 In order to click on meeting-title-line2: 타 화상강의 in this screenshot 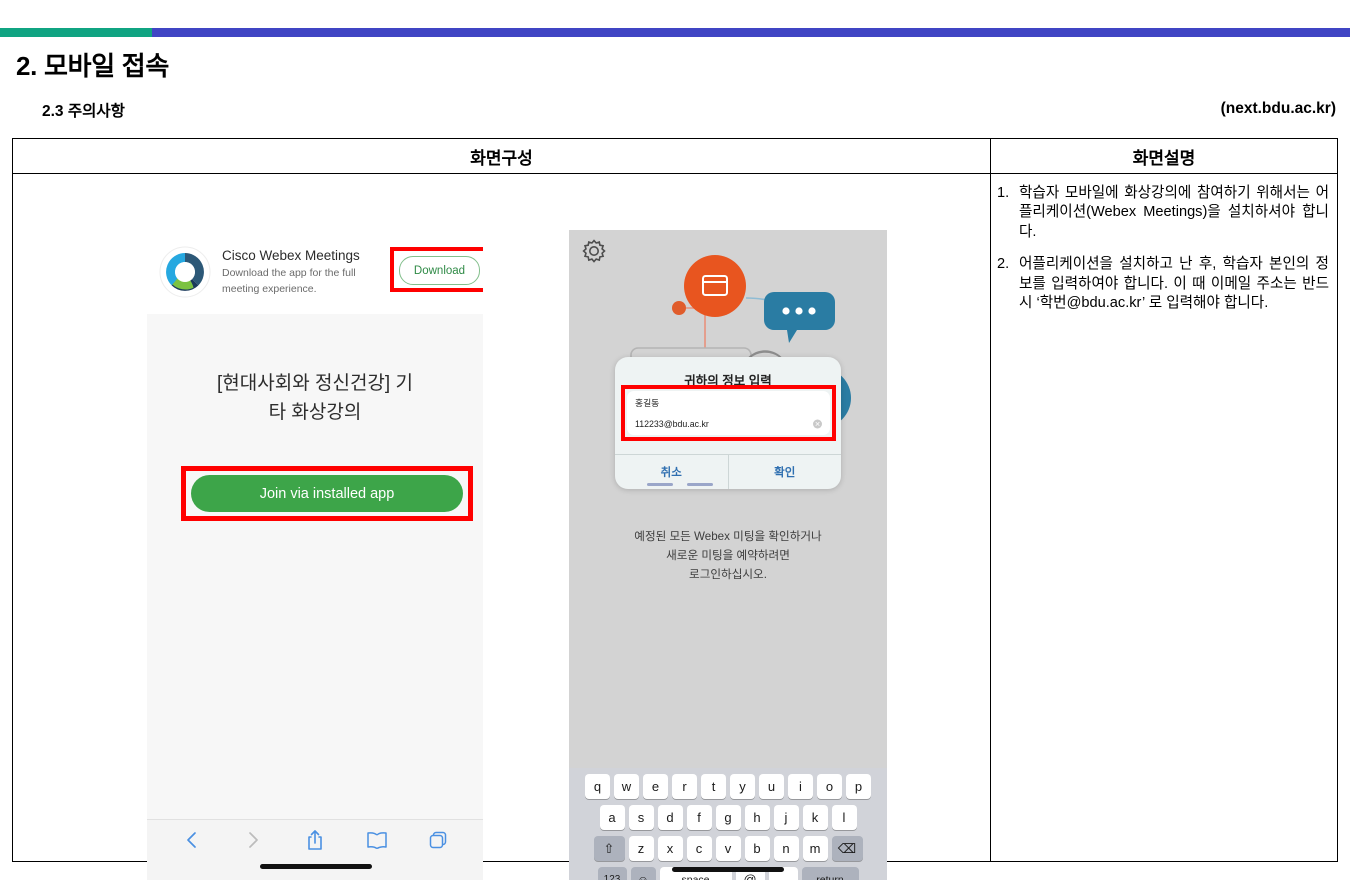, I will do `click(315, 412)`.